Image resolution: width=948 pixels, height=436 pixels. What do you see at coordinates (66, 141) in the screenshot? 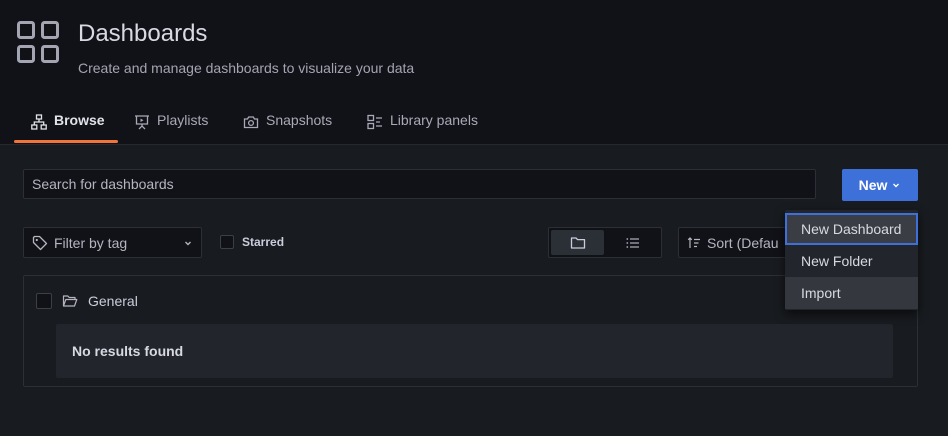
I see `active-tab-indicator` at bounding box center [66, 141].